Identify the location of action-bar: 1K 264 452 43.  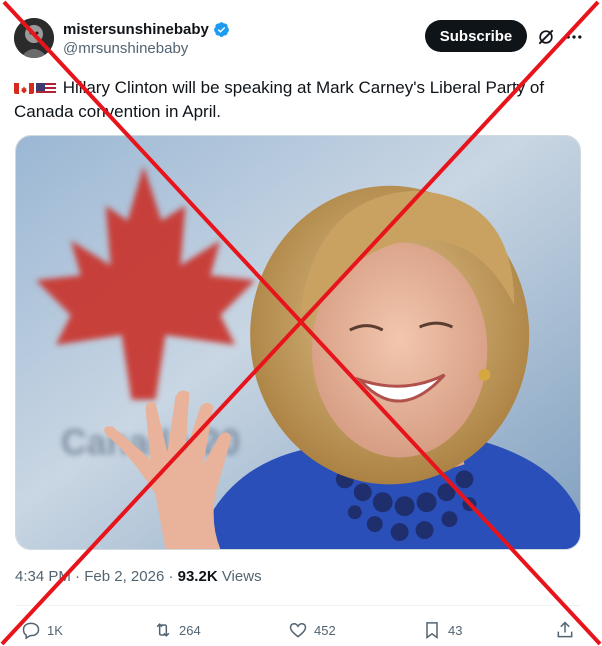
(298, 625).